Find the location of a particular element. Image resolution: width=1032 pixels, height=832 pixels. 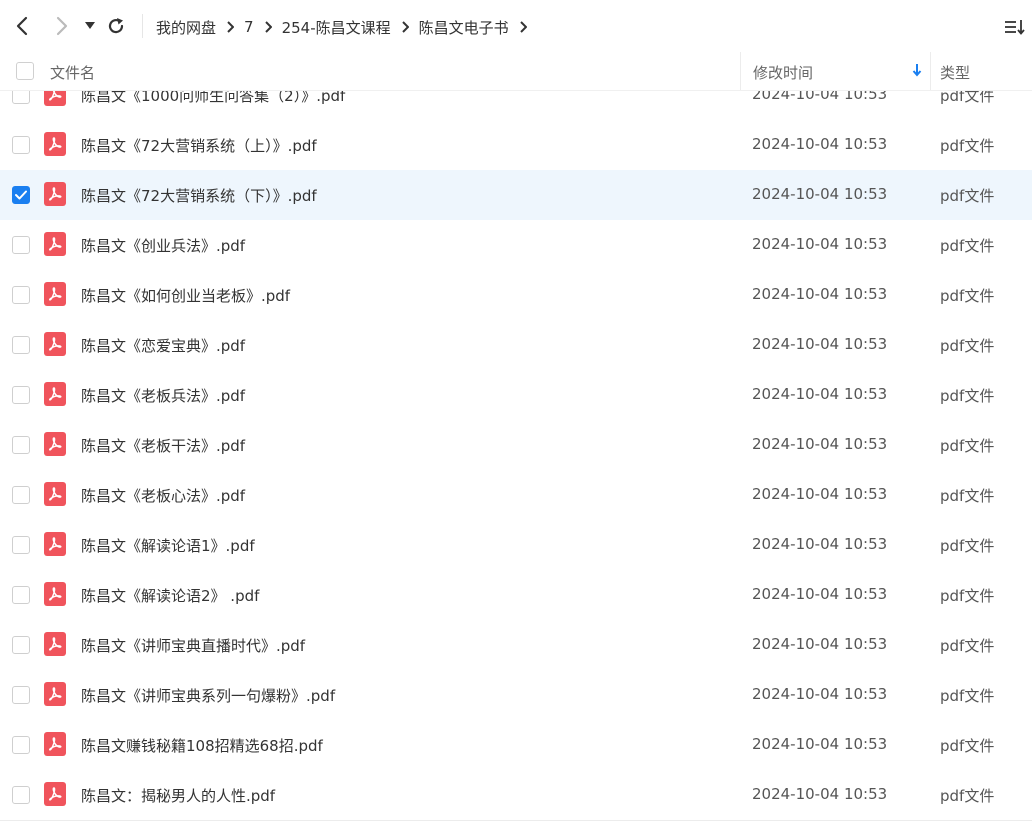

column-header-name: 文件名 is located at coordinates (72, 72).